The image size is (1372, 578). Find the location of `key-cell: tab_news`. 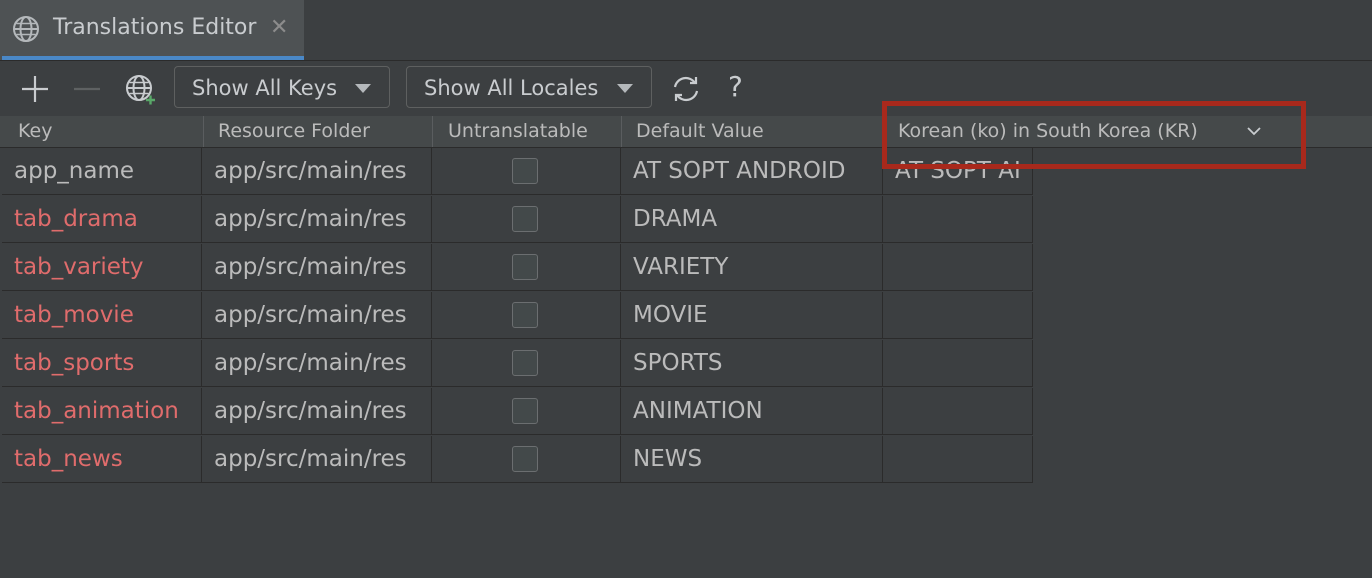

key-cell: tab_news is located at coordinates (102, 459).